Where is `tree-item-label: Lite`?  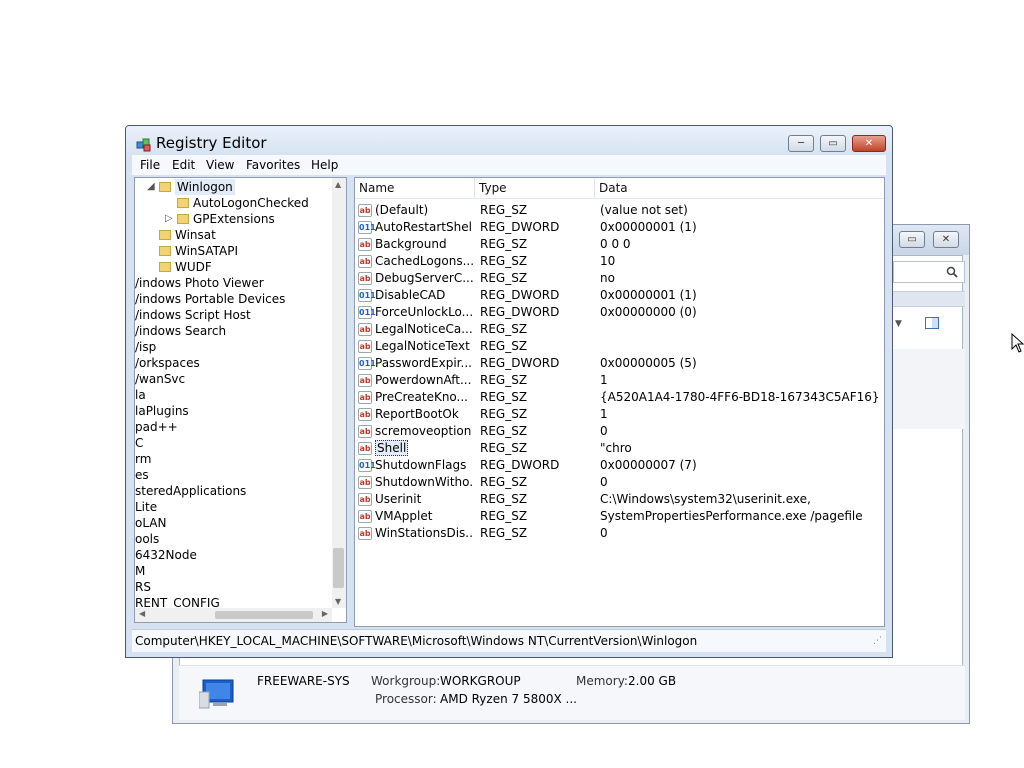
tree-item-label: Lite is located at coordinates (146, 507).